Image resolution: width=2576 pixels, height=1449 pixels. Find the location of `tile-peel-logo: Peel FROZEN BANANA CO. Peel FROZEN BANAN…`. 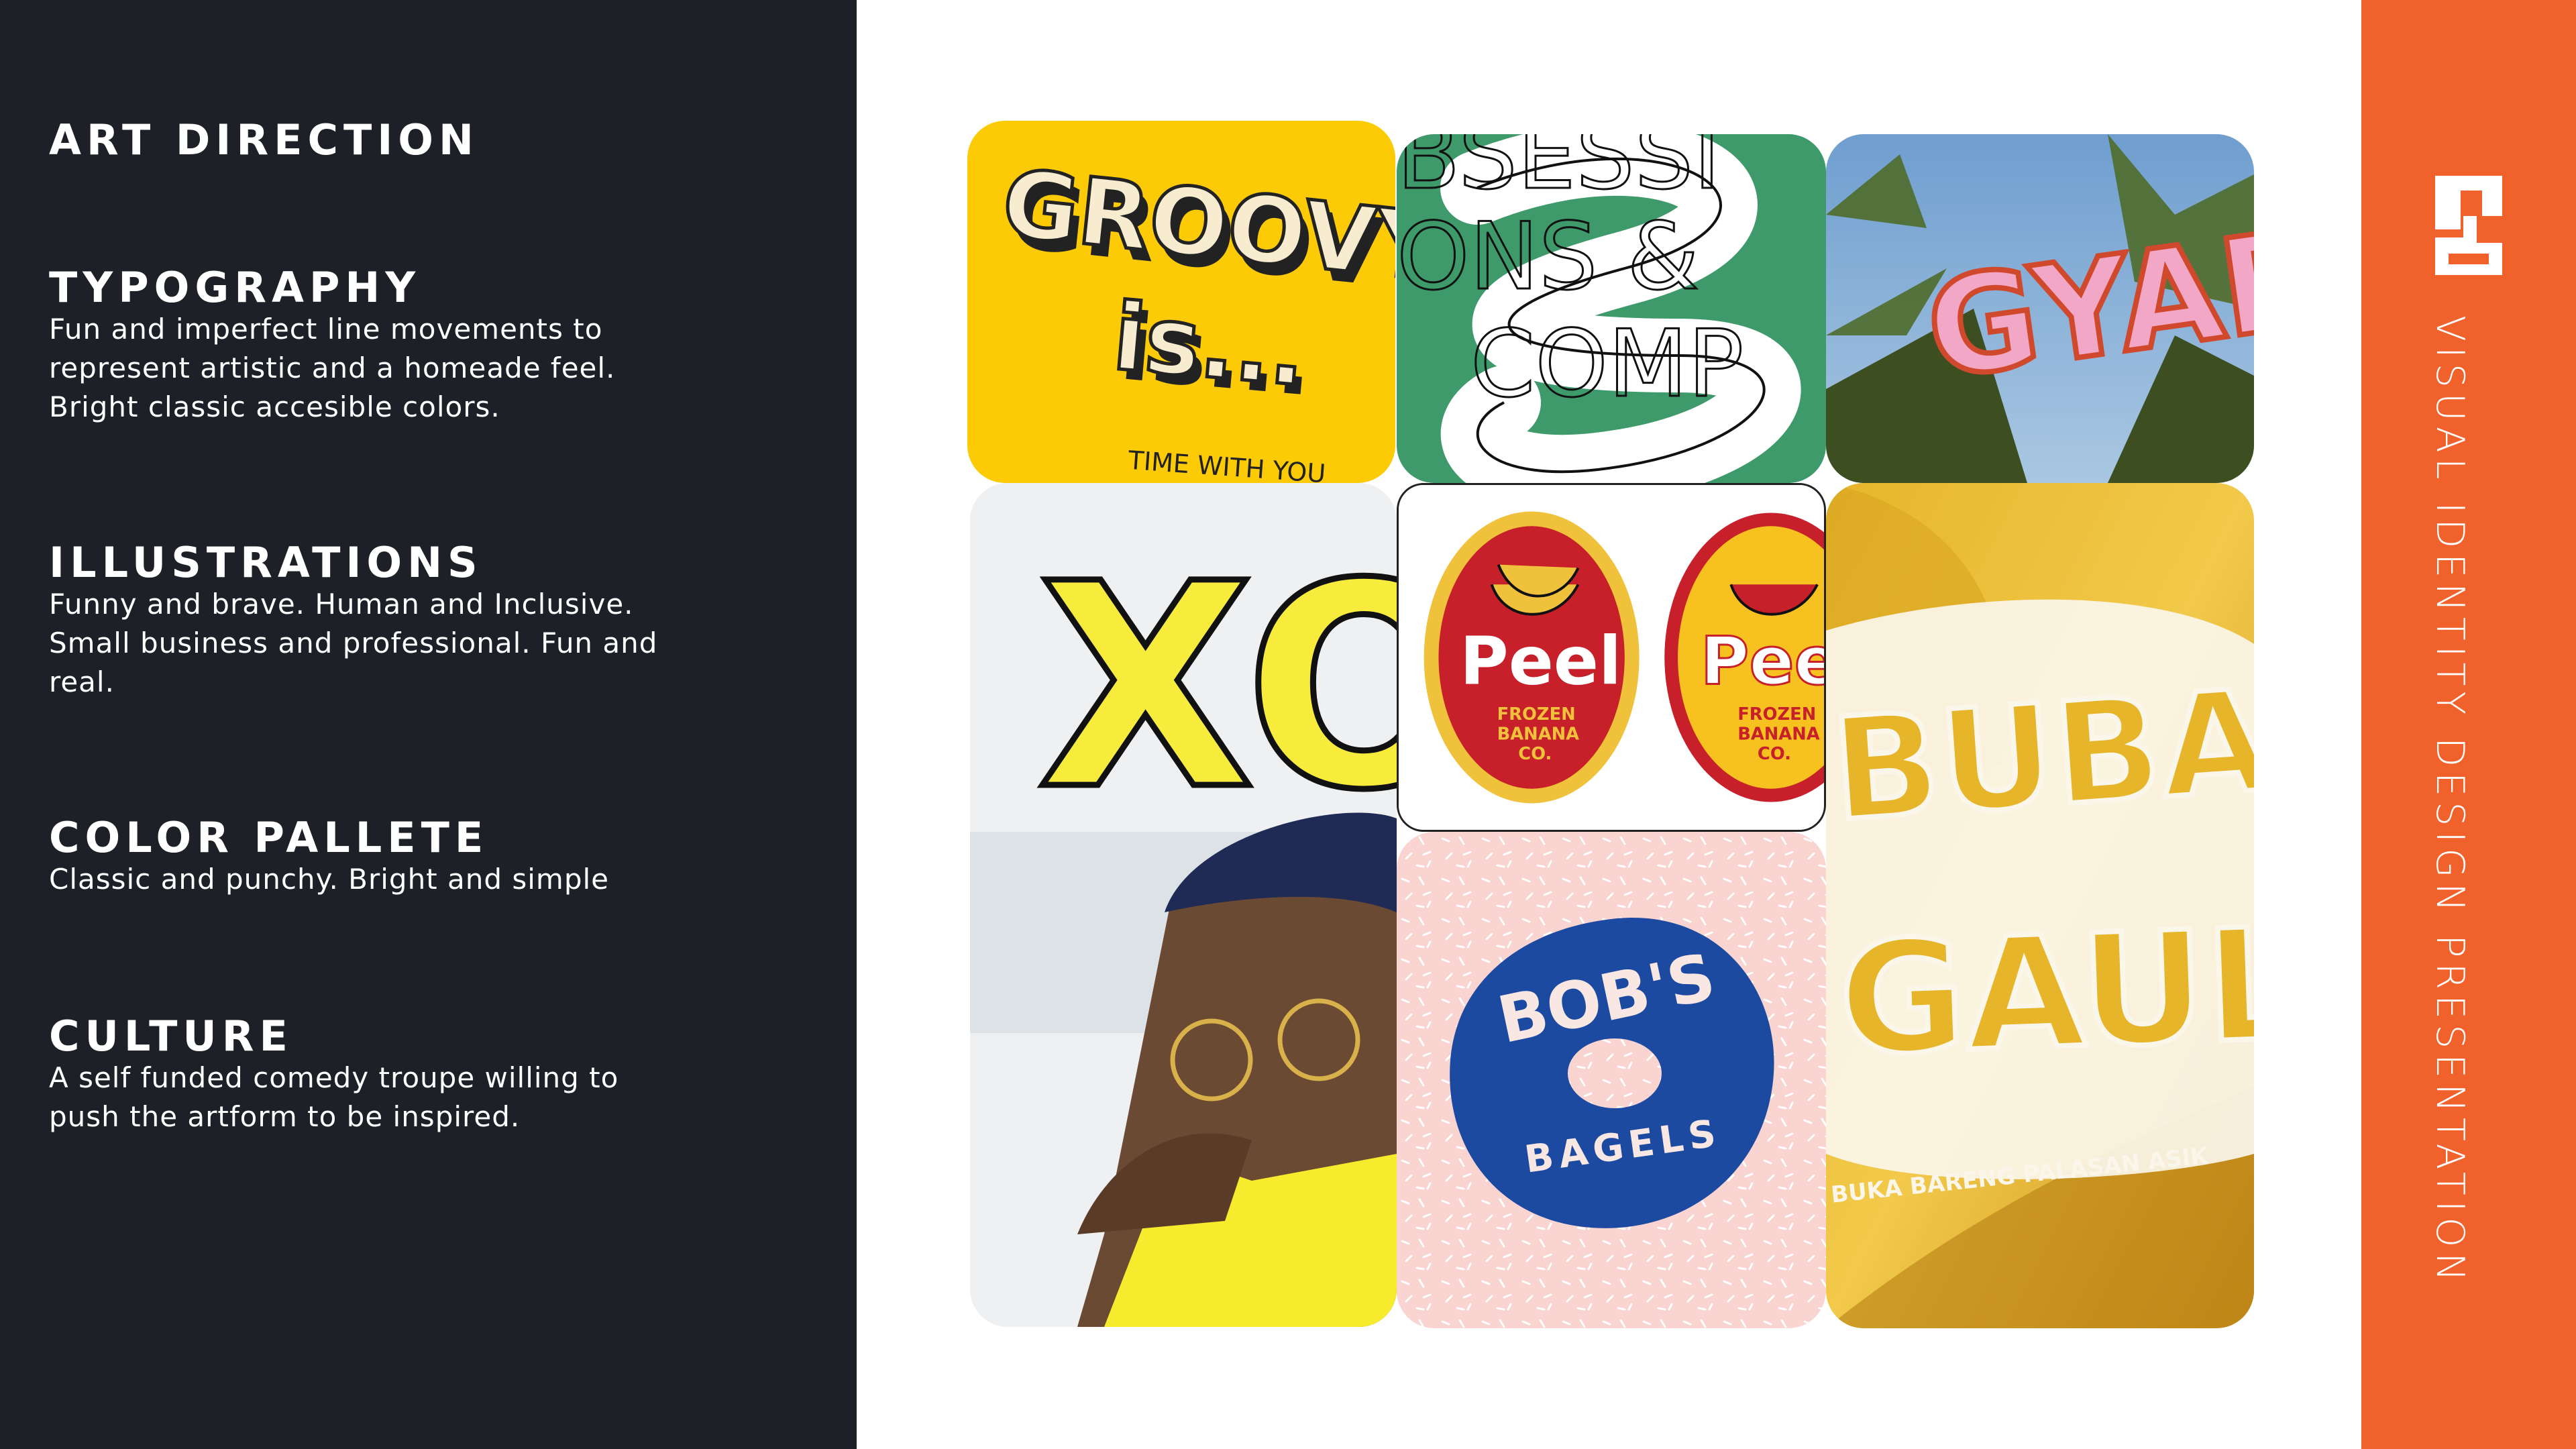

tile-peel-logo: Peel FROZEN BANANA CO. Peel FROZEN BANAN… is located at coordinates (1611, 657).